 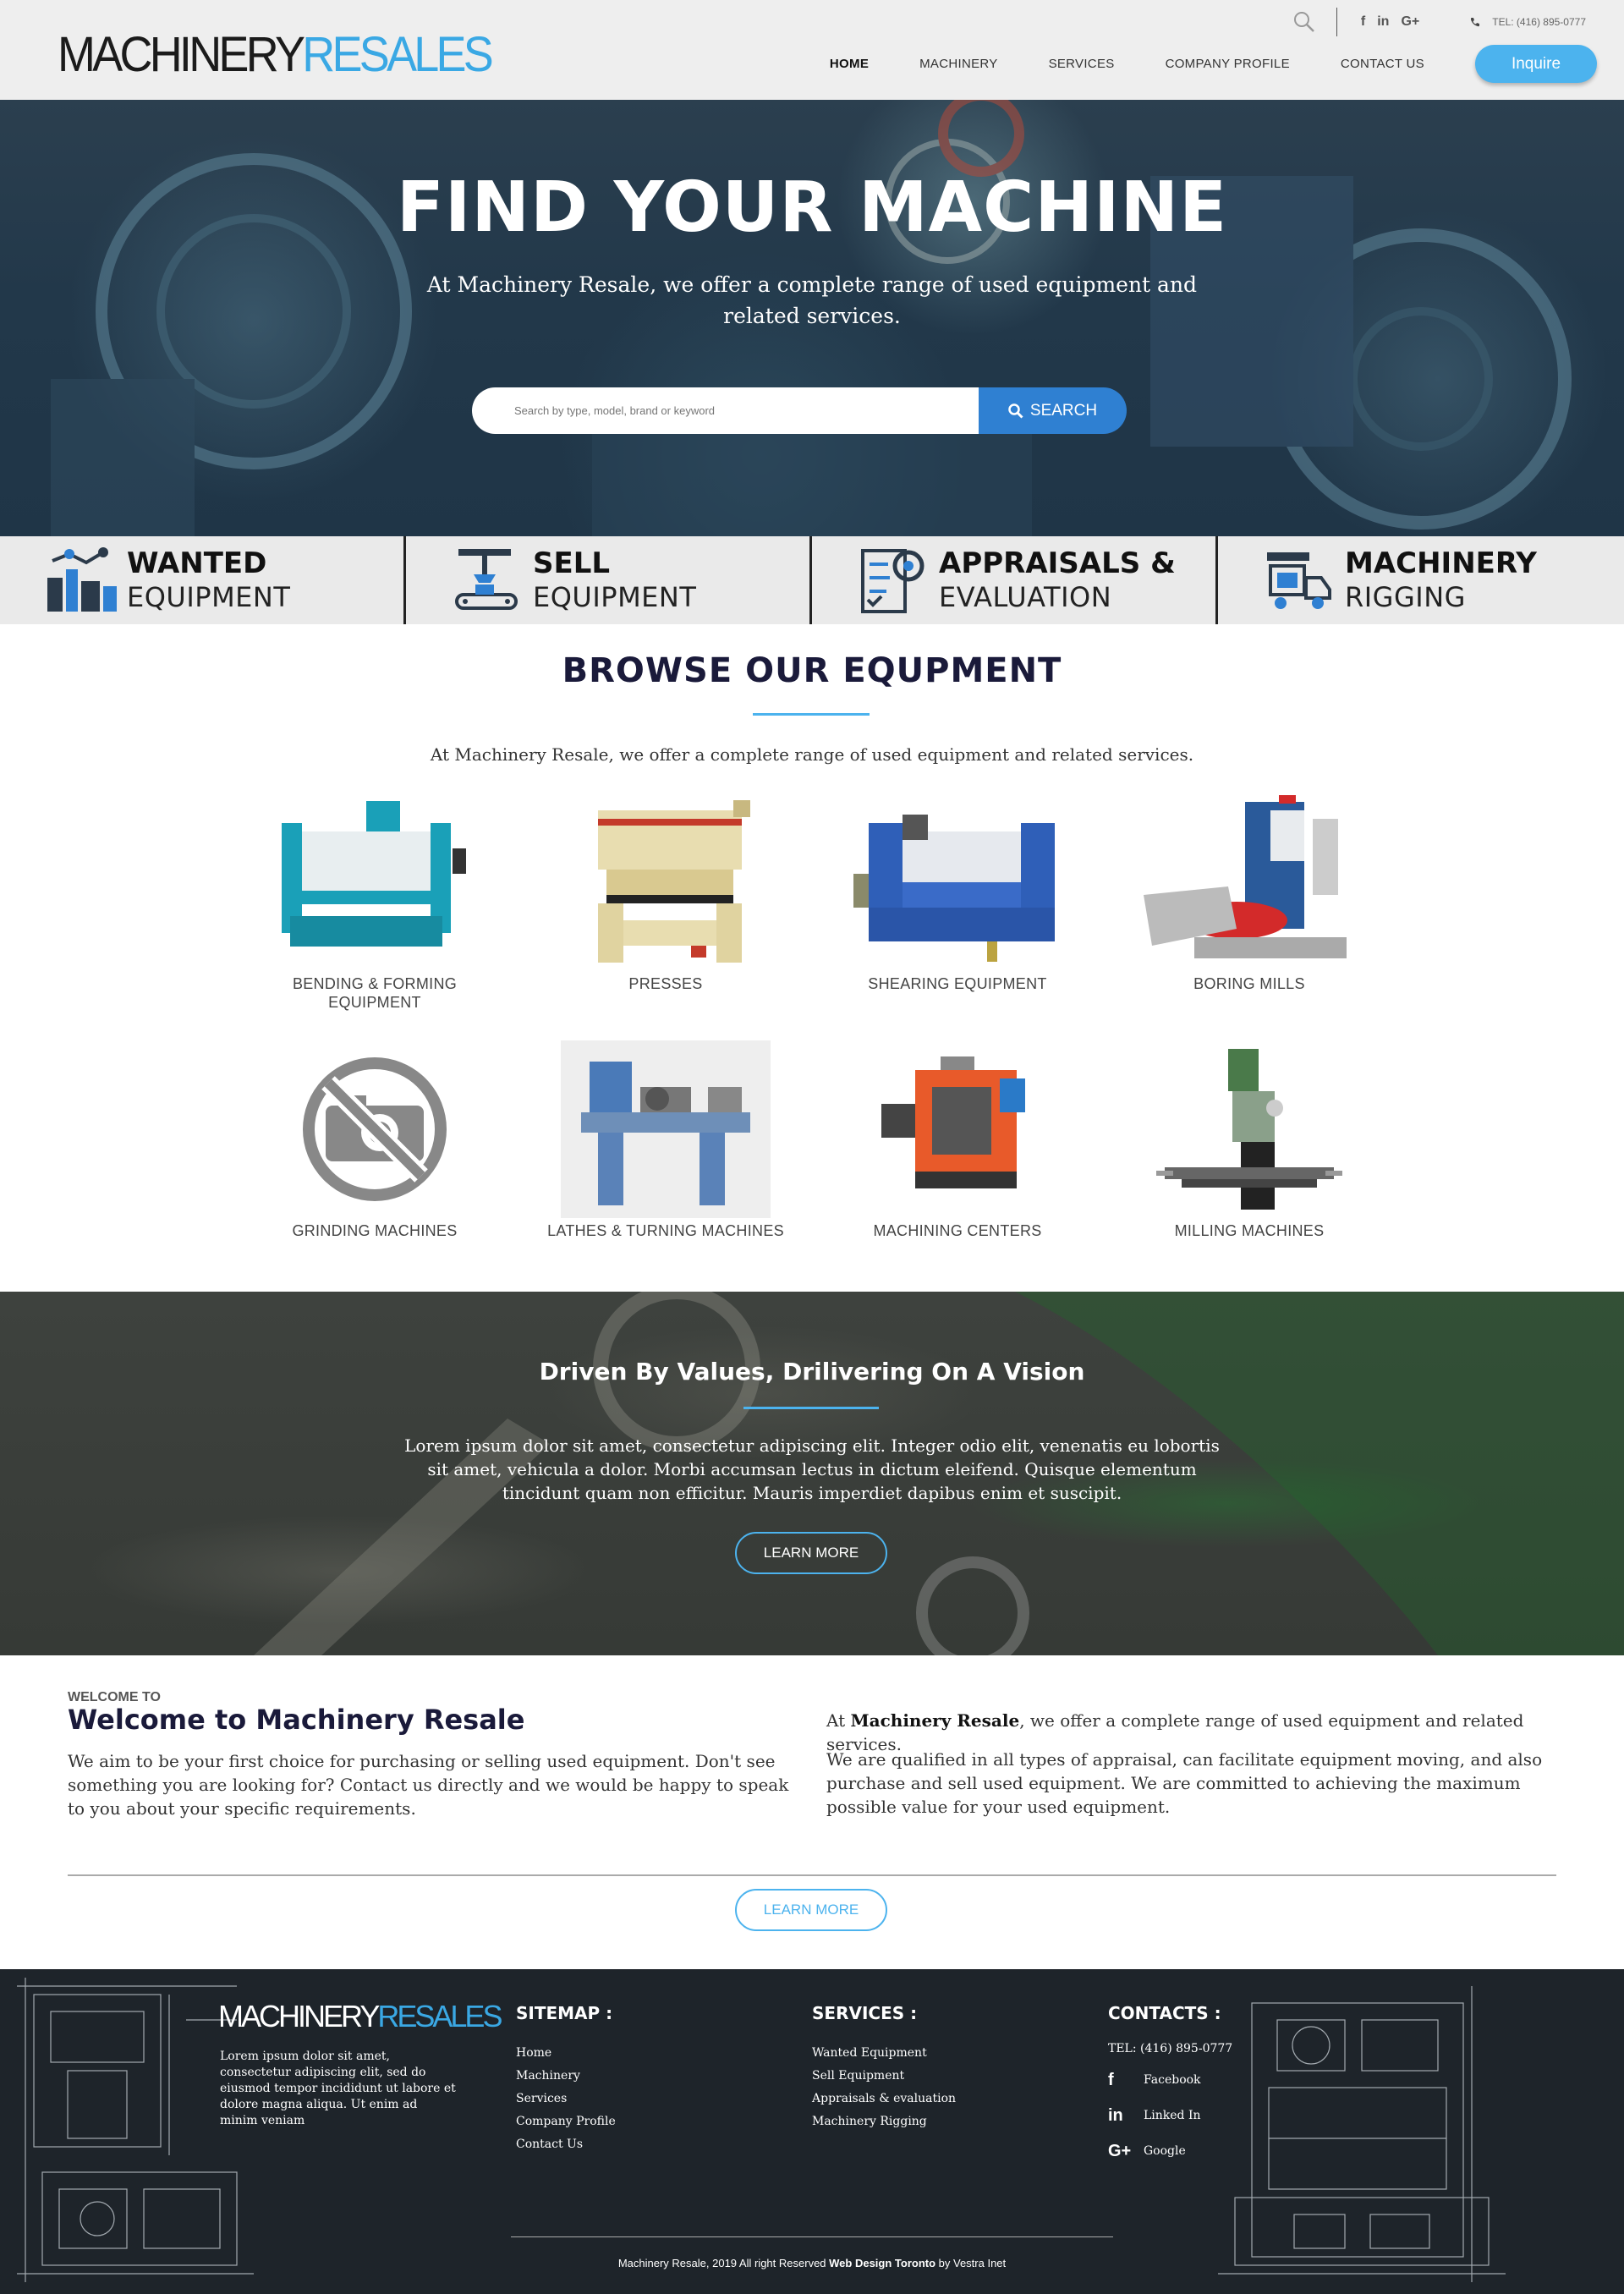 What do you see at coordinates (811, 1910) in the screenshot?
I see `welcome-learn-more-button: LEARN MORE` at bounding box center [811, 1910].